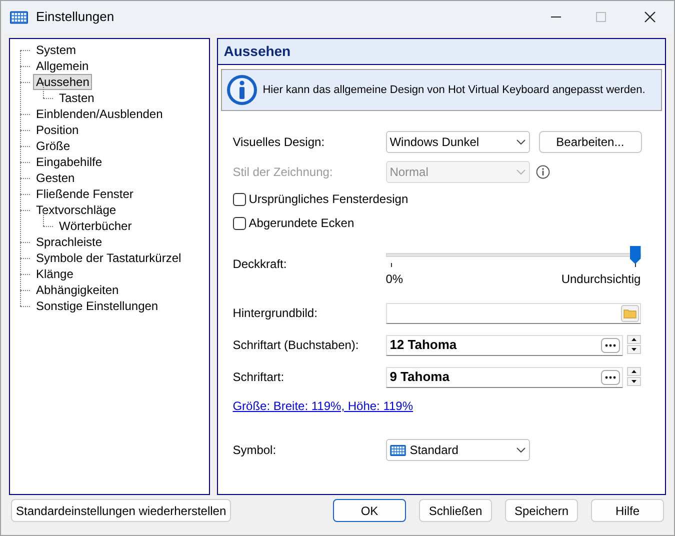  What do you see at coordinates (99, 114) in the screenshot?
I see `tree-item: Einblenden/Ausblenden` at bounding box center [99, 114].